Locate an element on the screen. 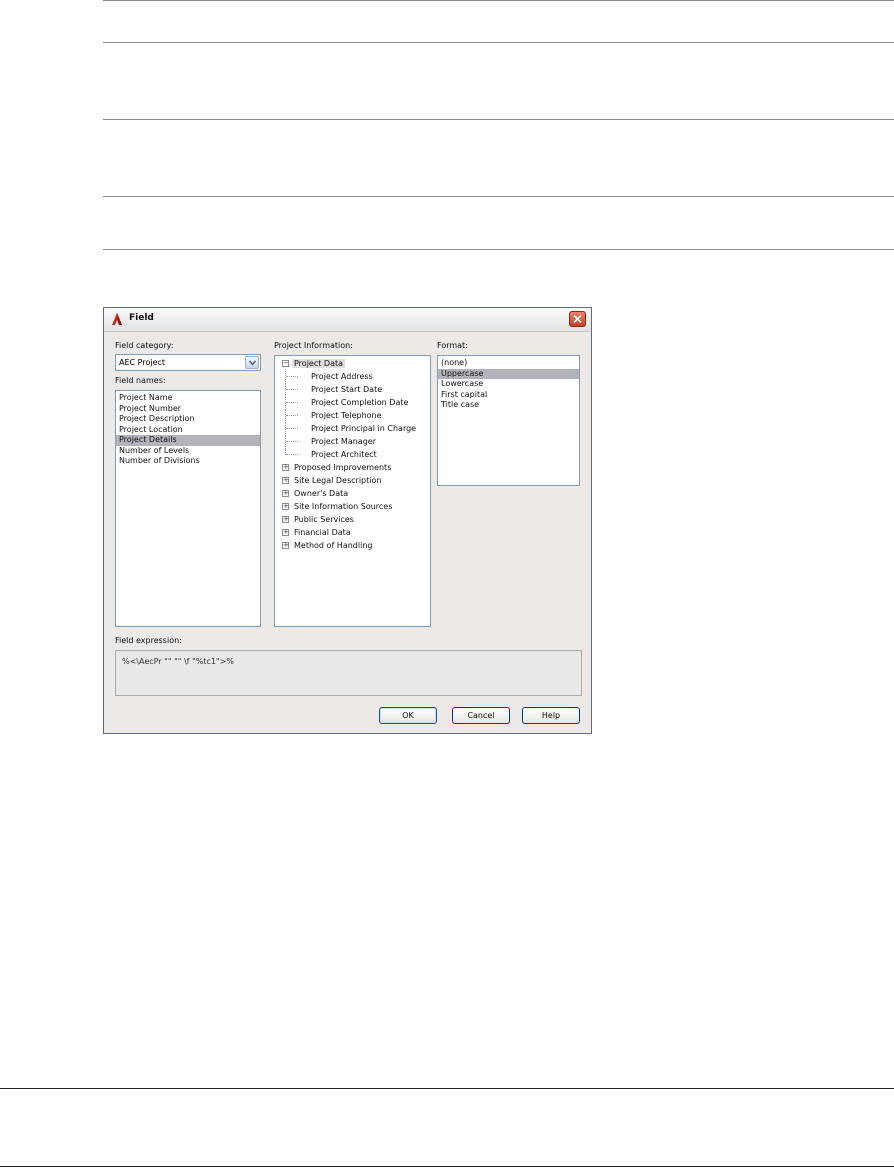  tree-node-label: Project Data is located at coordinates (319, 363).